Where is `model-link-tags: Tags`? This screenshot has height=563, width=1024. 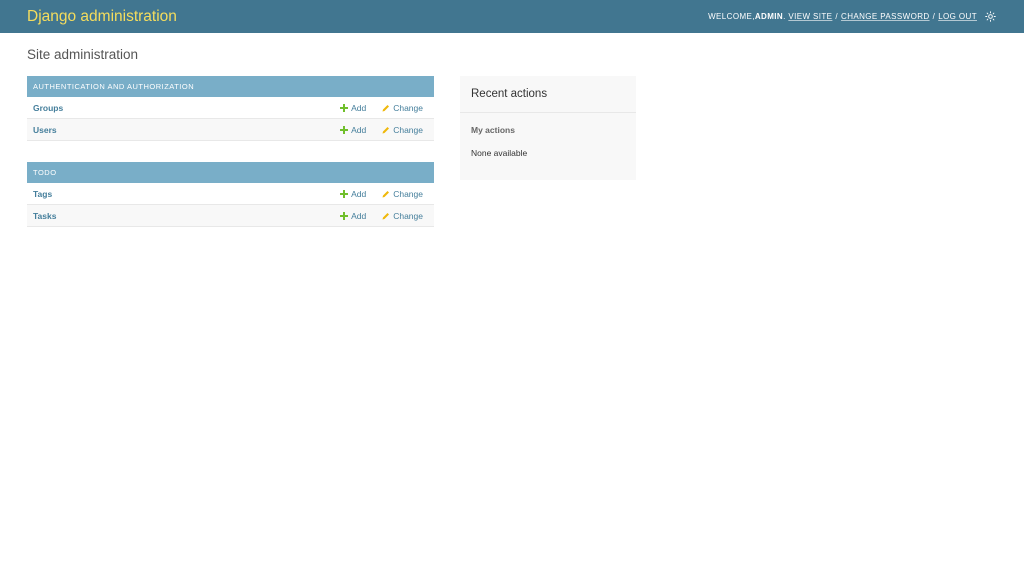
model-link-tags: Tags is located at coordinates (186, 194).